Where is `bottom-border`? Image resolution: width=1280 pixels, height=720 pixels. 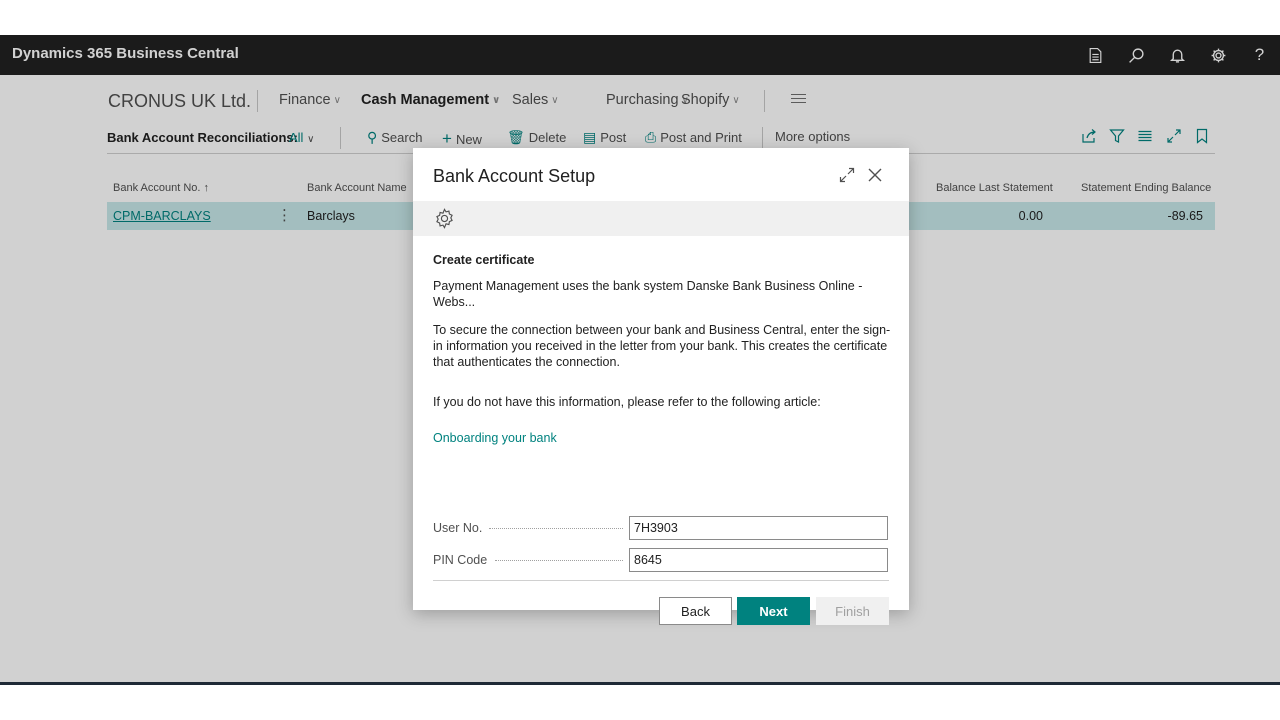
bottom-border is located at coordinates (640, 683).